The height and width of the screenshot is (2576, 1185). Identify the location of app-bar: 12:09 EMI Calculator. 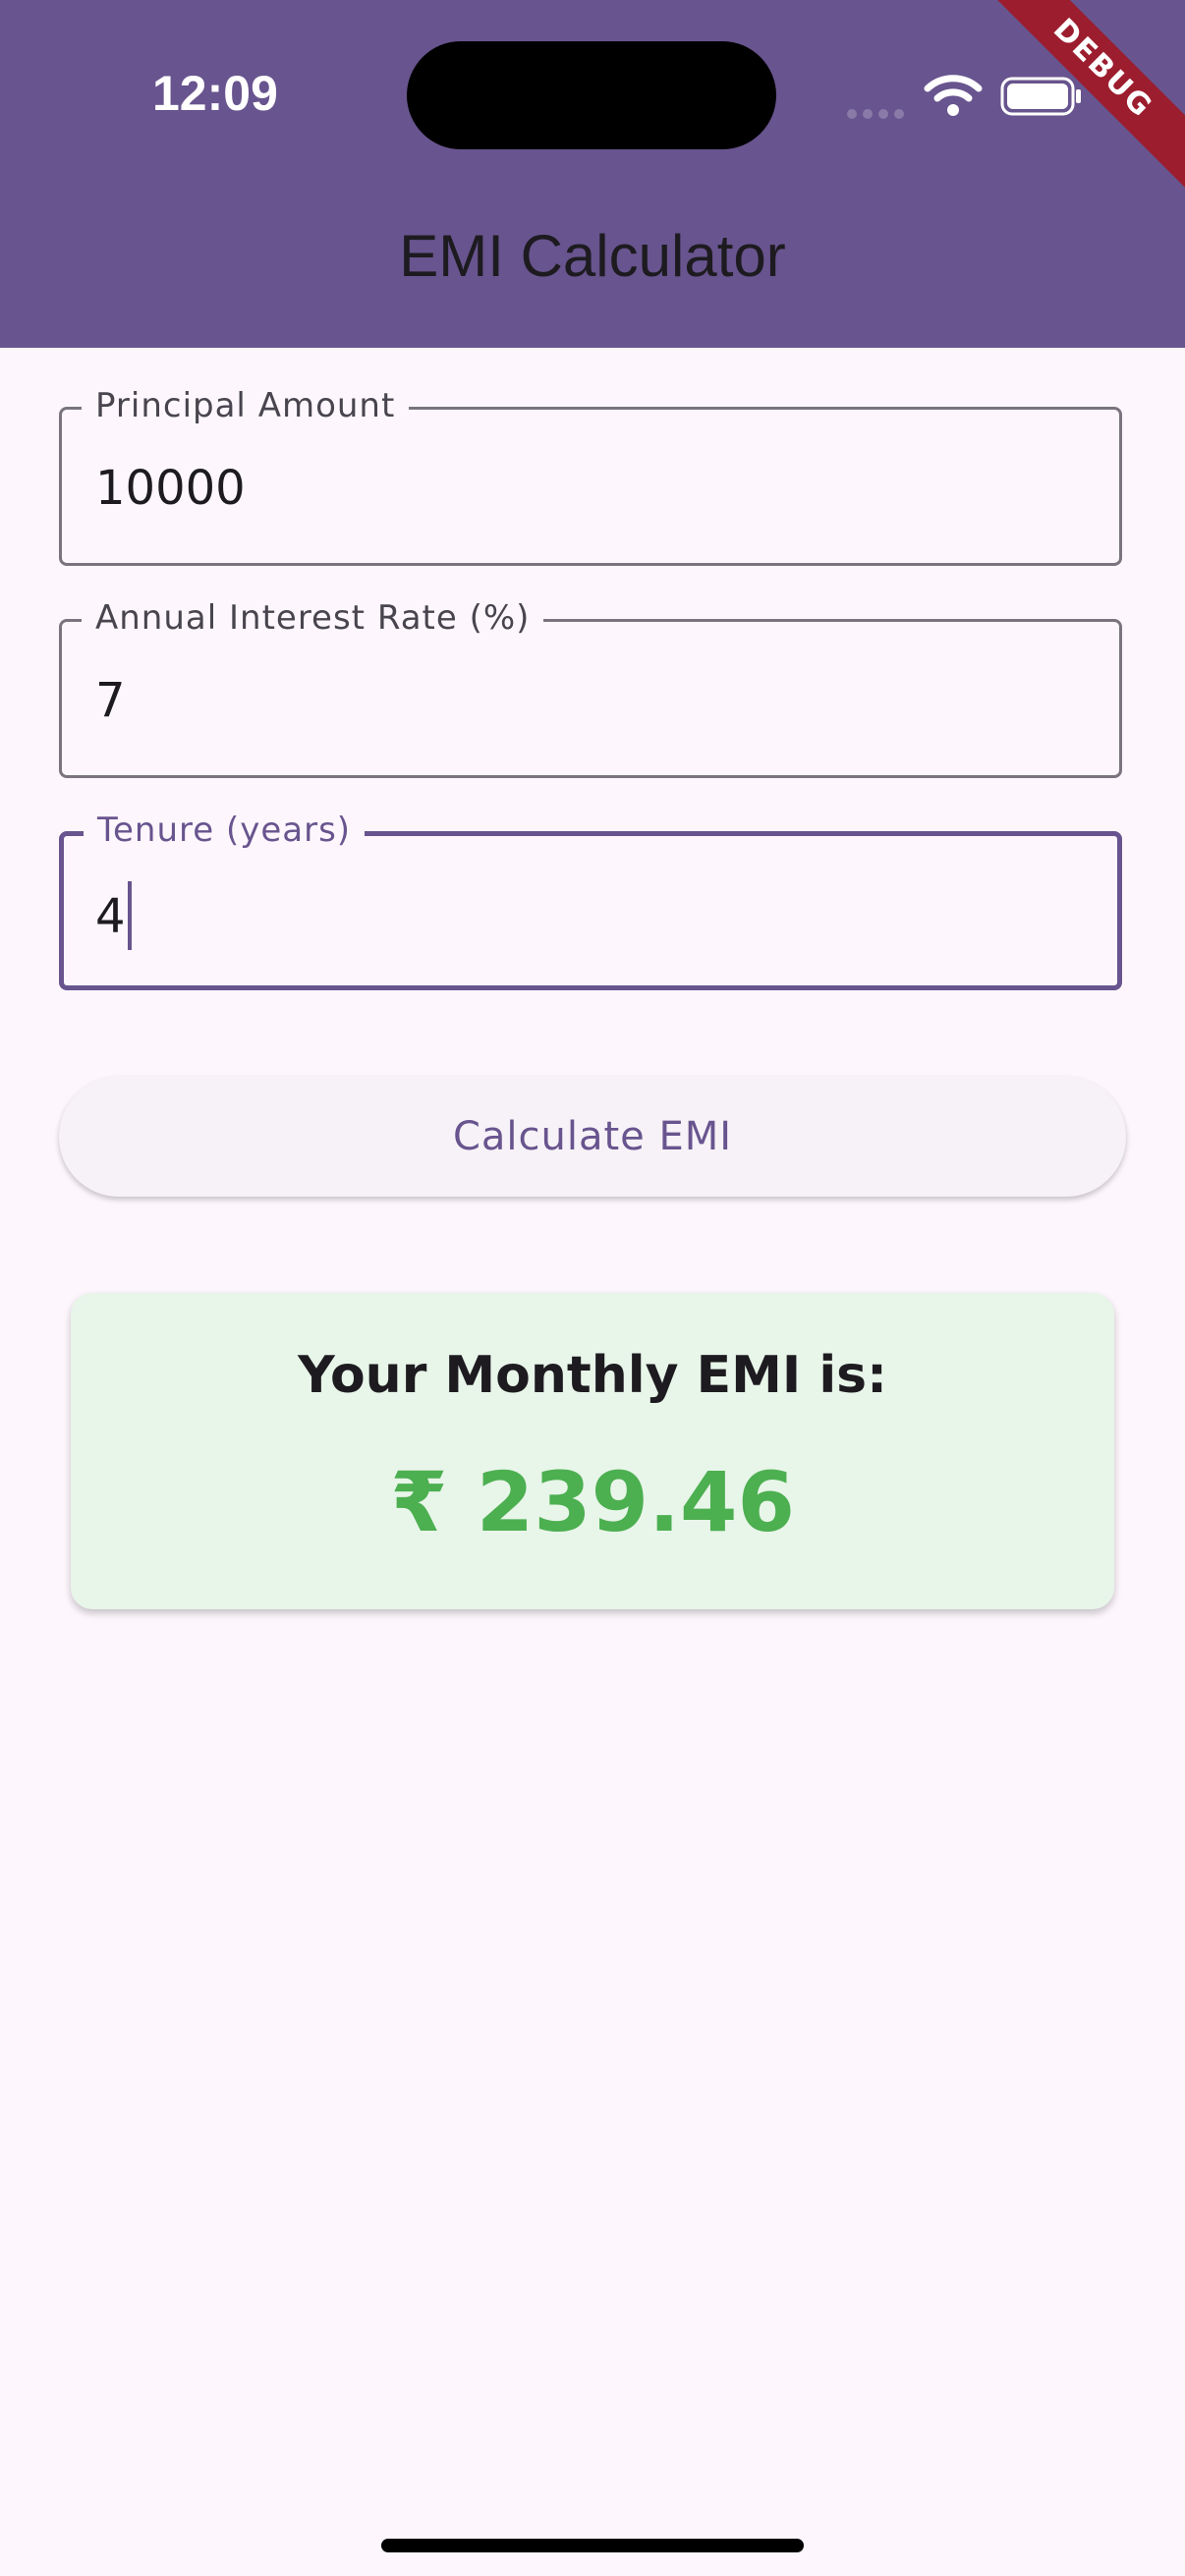
(592, 174).